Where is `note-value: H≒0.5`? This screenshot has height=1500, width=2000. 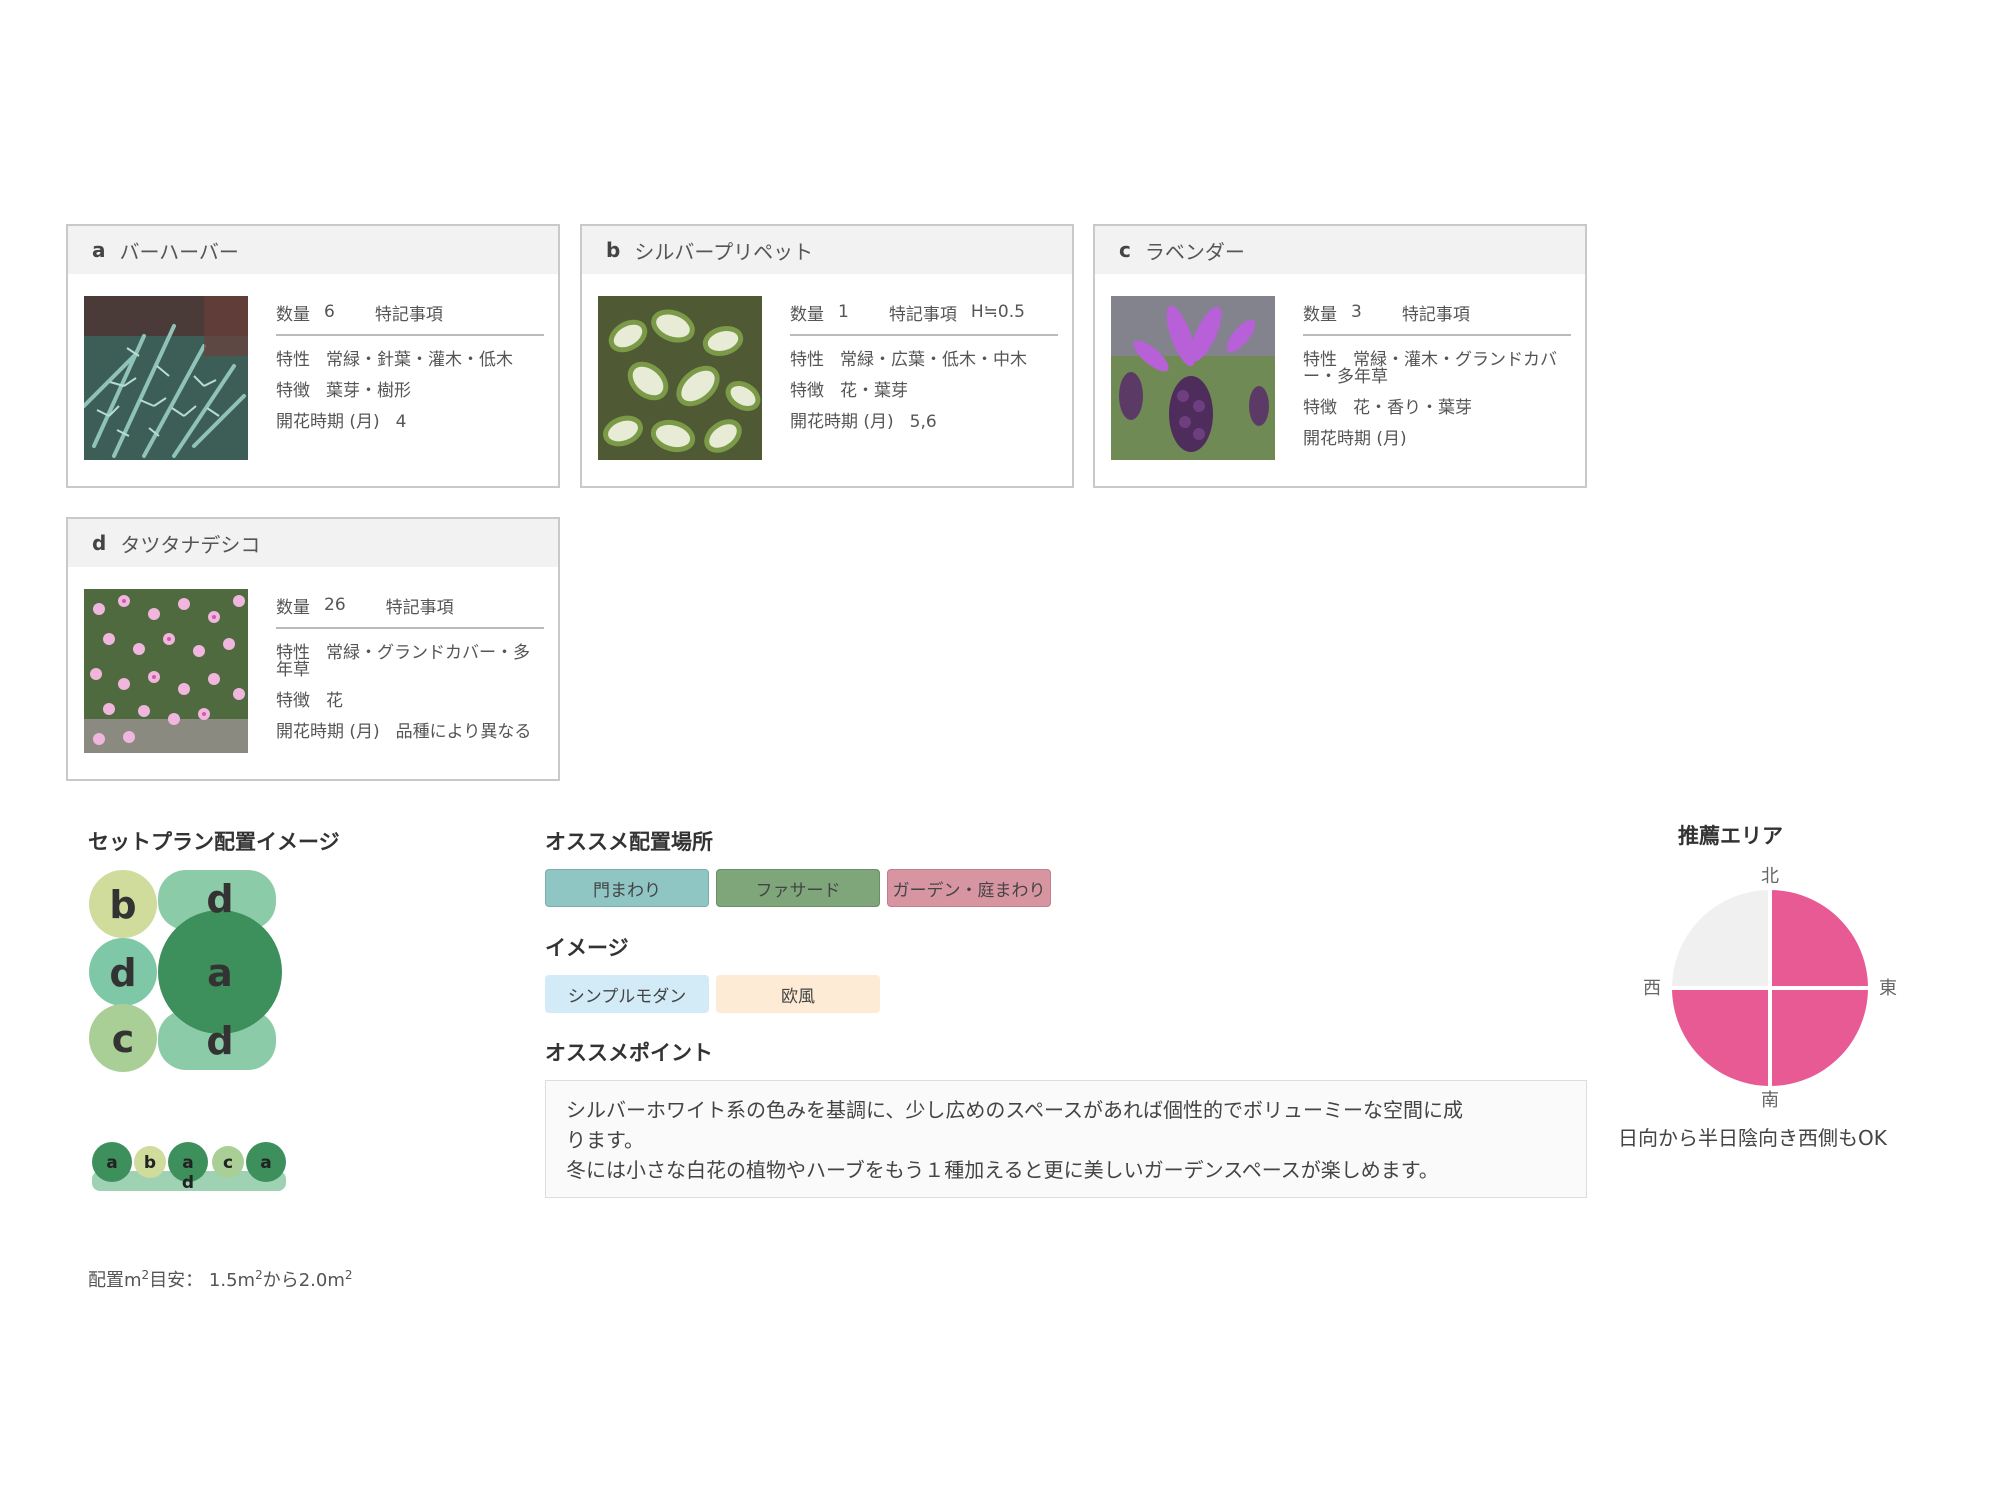
note-value: H≒0.5 is located at coordinates (997, 312).